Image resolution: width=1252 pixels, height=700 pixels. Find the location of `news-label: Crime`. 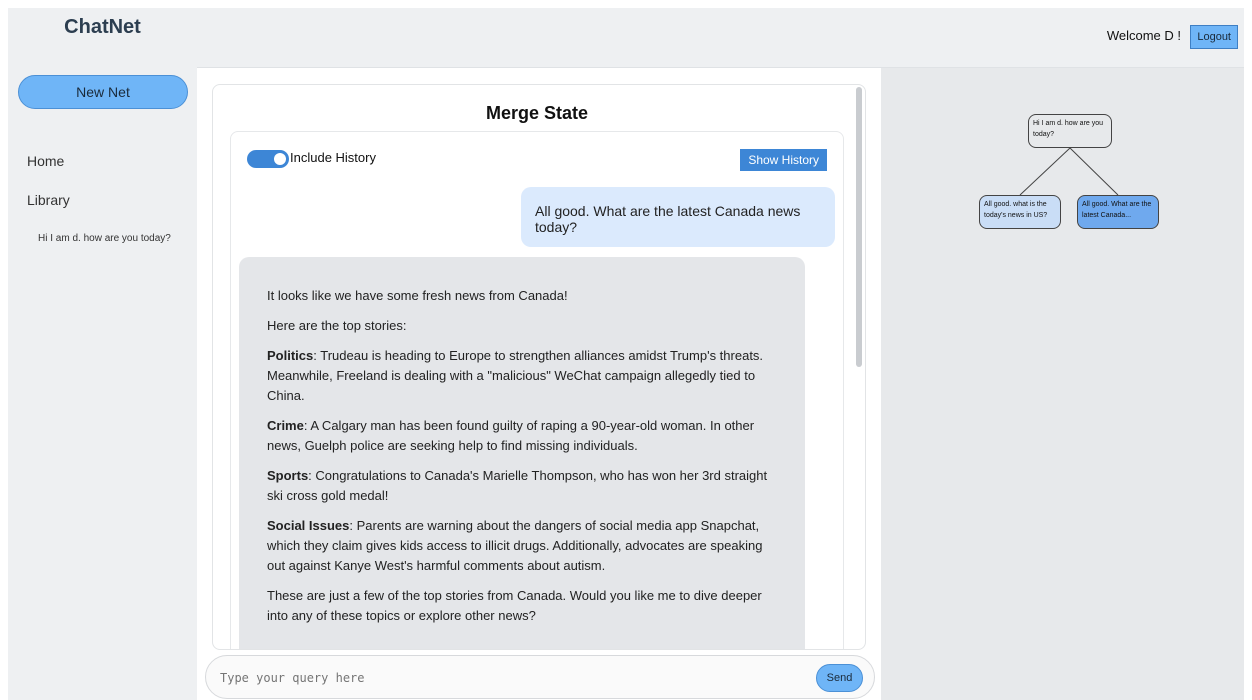

news-label: Crime is located at coordinates (285, 425).